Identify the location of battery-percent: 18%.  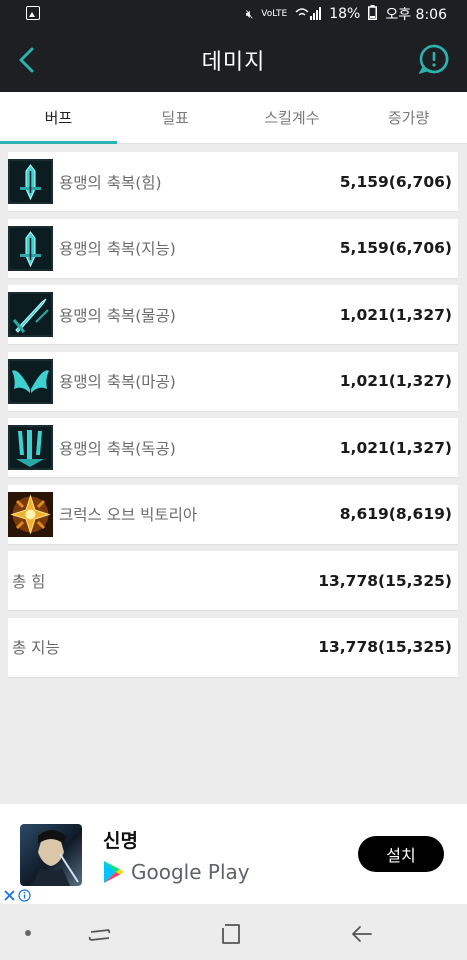
(345, 14).